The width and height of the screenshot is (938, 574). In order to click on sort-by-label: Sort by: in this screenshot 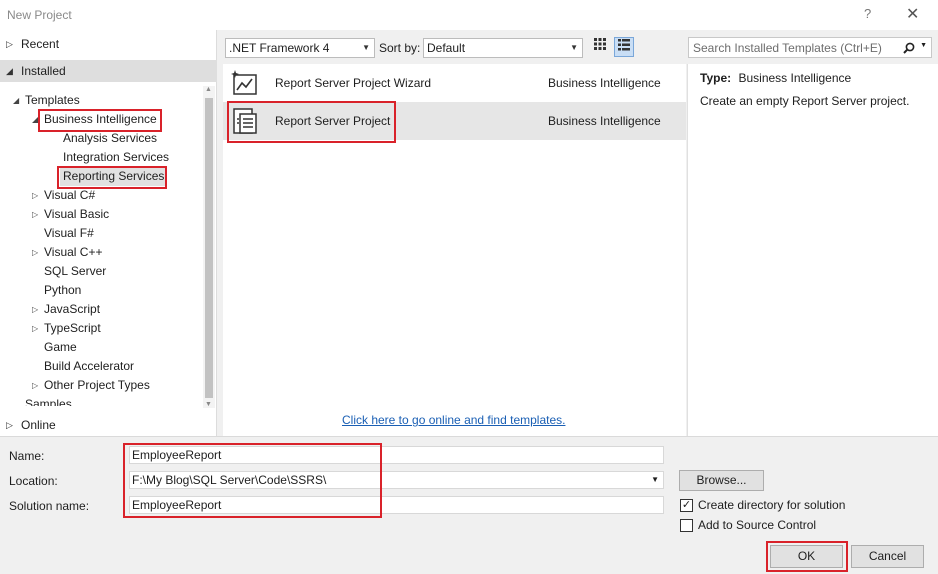, I will do `click(400, 48)`.